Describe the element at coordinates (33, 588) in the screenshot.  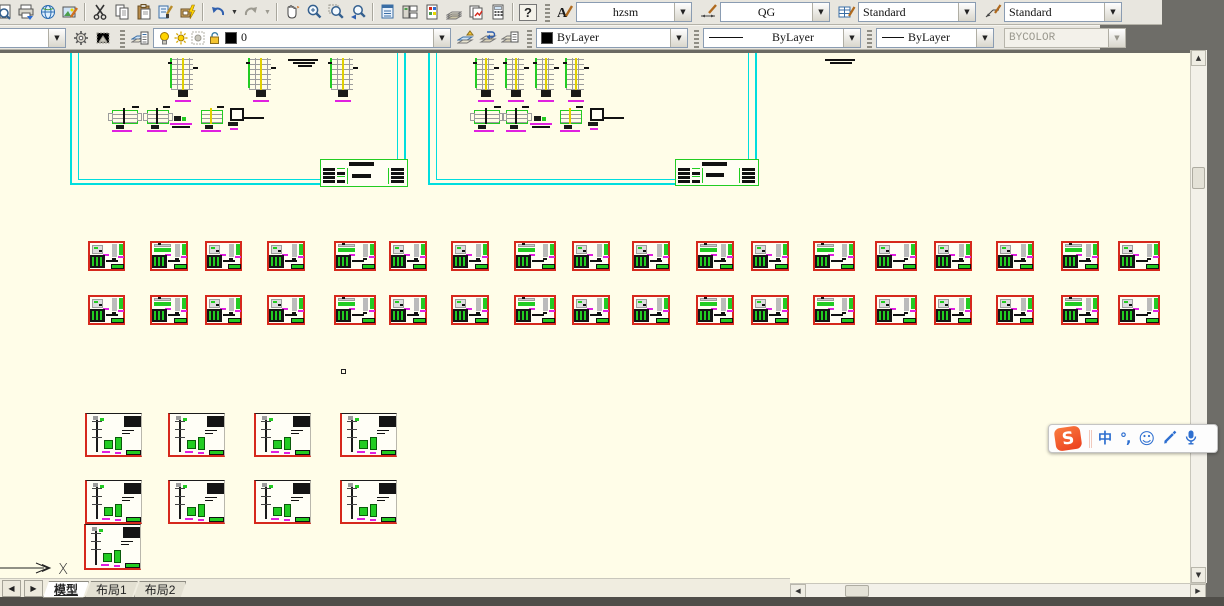
I see `tab-nav-last-button: ▶` at that location.